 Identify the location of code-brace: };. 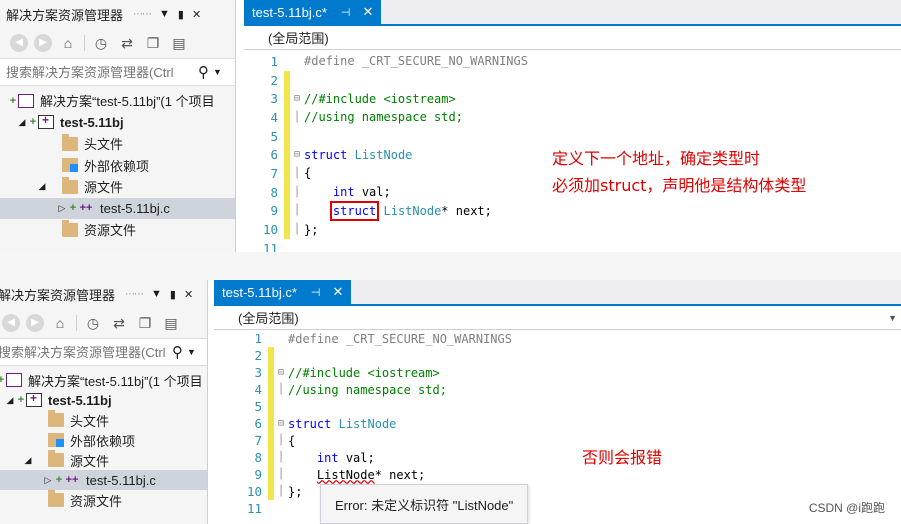
(295, 491).